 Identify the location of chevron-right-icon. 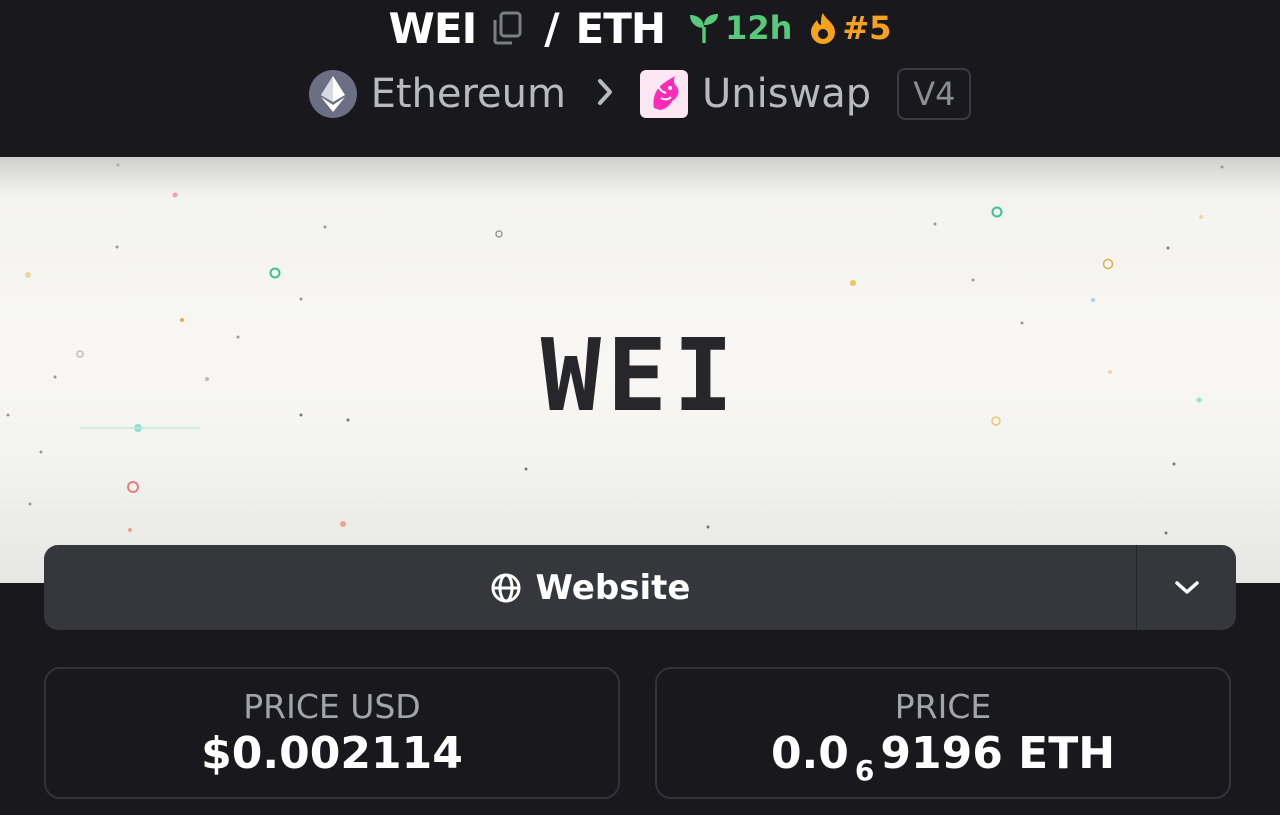
(605, 94).